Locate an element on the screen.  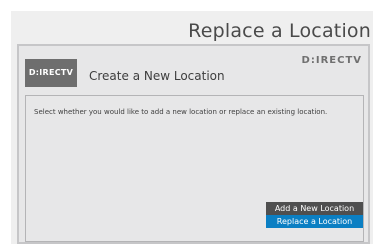
directv-brand-mark: D:IRECTV is located at coordinates (331, 60).